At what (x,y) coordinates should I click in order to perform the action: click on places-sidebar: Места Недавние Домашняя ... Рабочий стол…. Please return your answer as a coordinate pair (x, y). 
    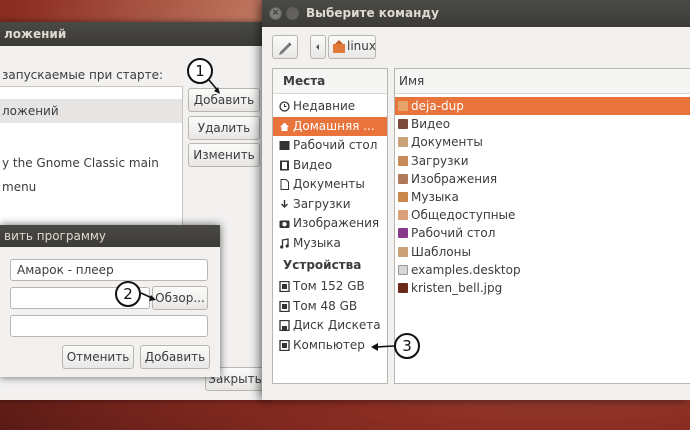
    Looking at the image, I should click on (330, 226).